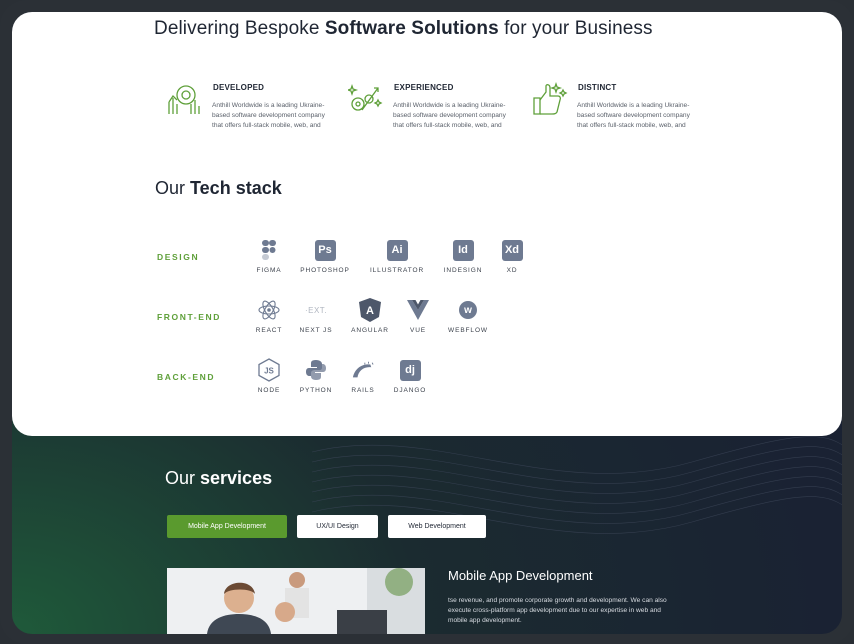 This screenshot has width=854, height=644. I want to click on services-title: Our services, so click(218, 478).